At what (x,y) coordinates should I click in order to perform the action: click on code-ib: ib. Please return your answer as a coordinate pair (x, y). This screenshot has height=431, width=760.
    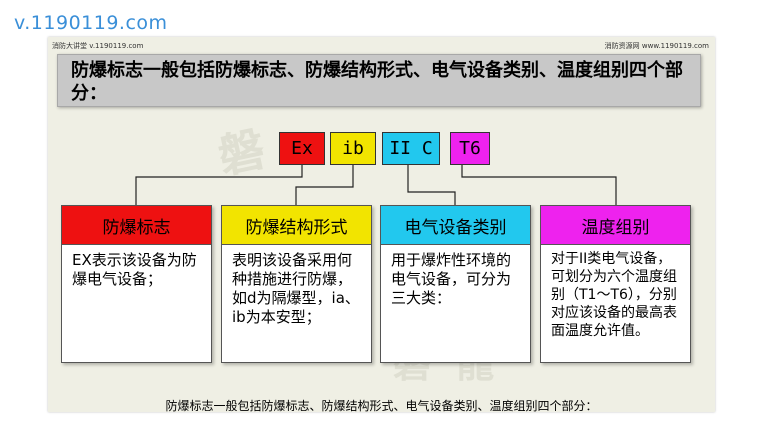
    Looking at the image, I should click on (353, 148).